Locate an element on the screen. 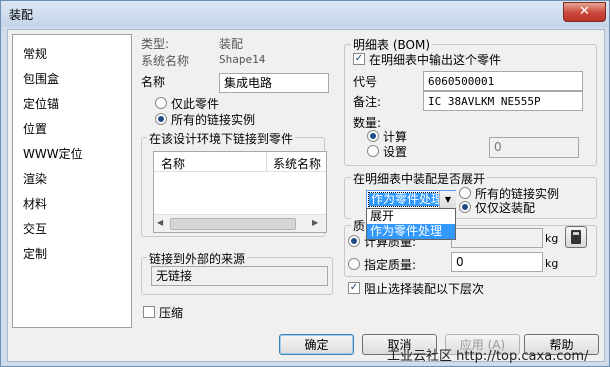 This screenshot has width=610, height=367. expand-combobox: 作为零件处理 ▼ is located at coordinates (411, 199).